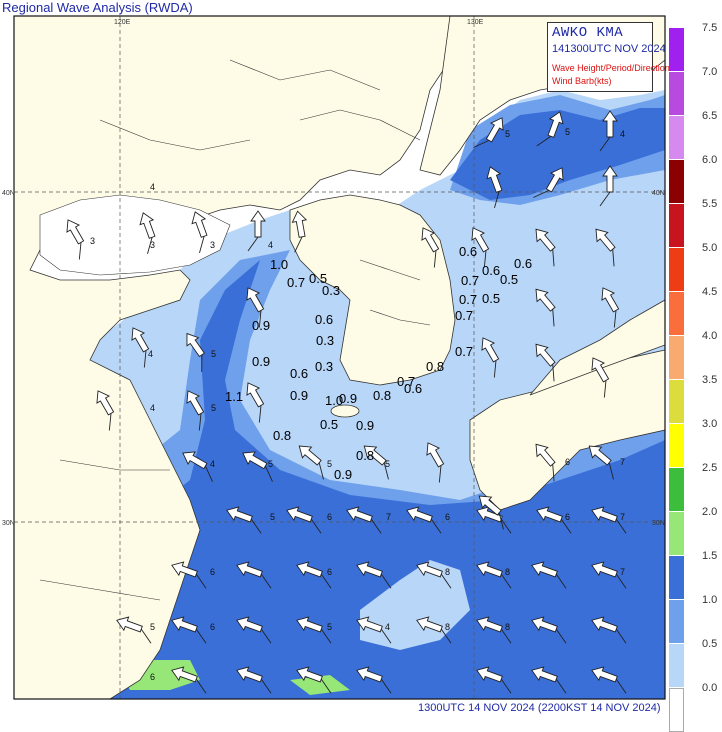 Image resolution: width=722 pixels, height=732 pixels. What do you see at coordinates (609, 49) in the screenshot?
I see `info-time: 141300UTC NOV 2024` at bounding box center [609, 49].